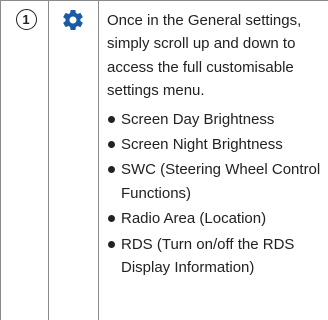 The image size is (328, 320). Describe the element at coordinates (221, 181) in the screenshot. I see `list-item-label: SWC (Steering Wheel Control Functions)` at that location.